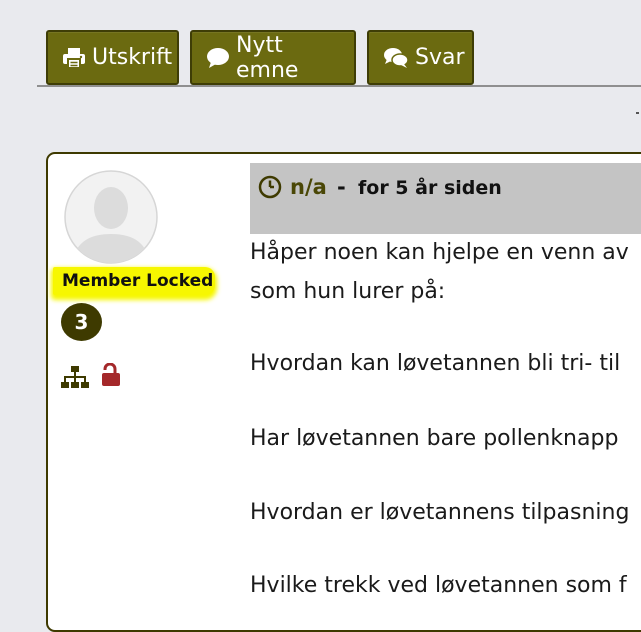  Describe the element at coordinates (439, 252) in the screenshot. I see `post-body-line: Håper noen kan hjelpe en venn av` at that location.